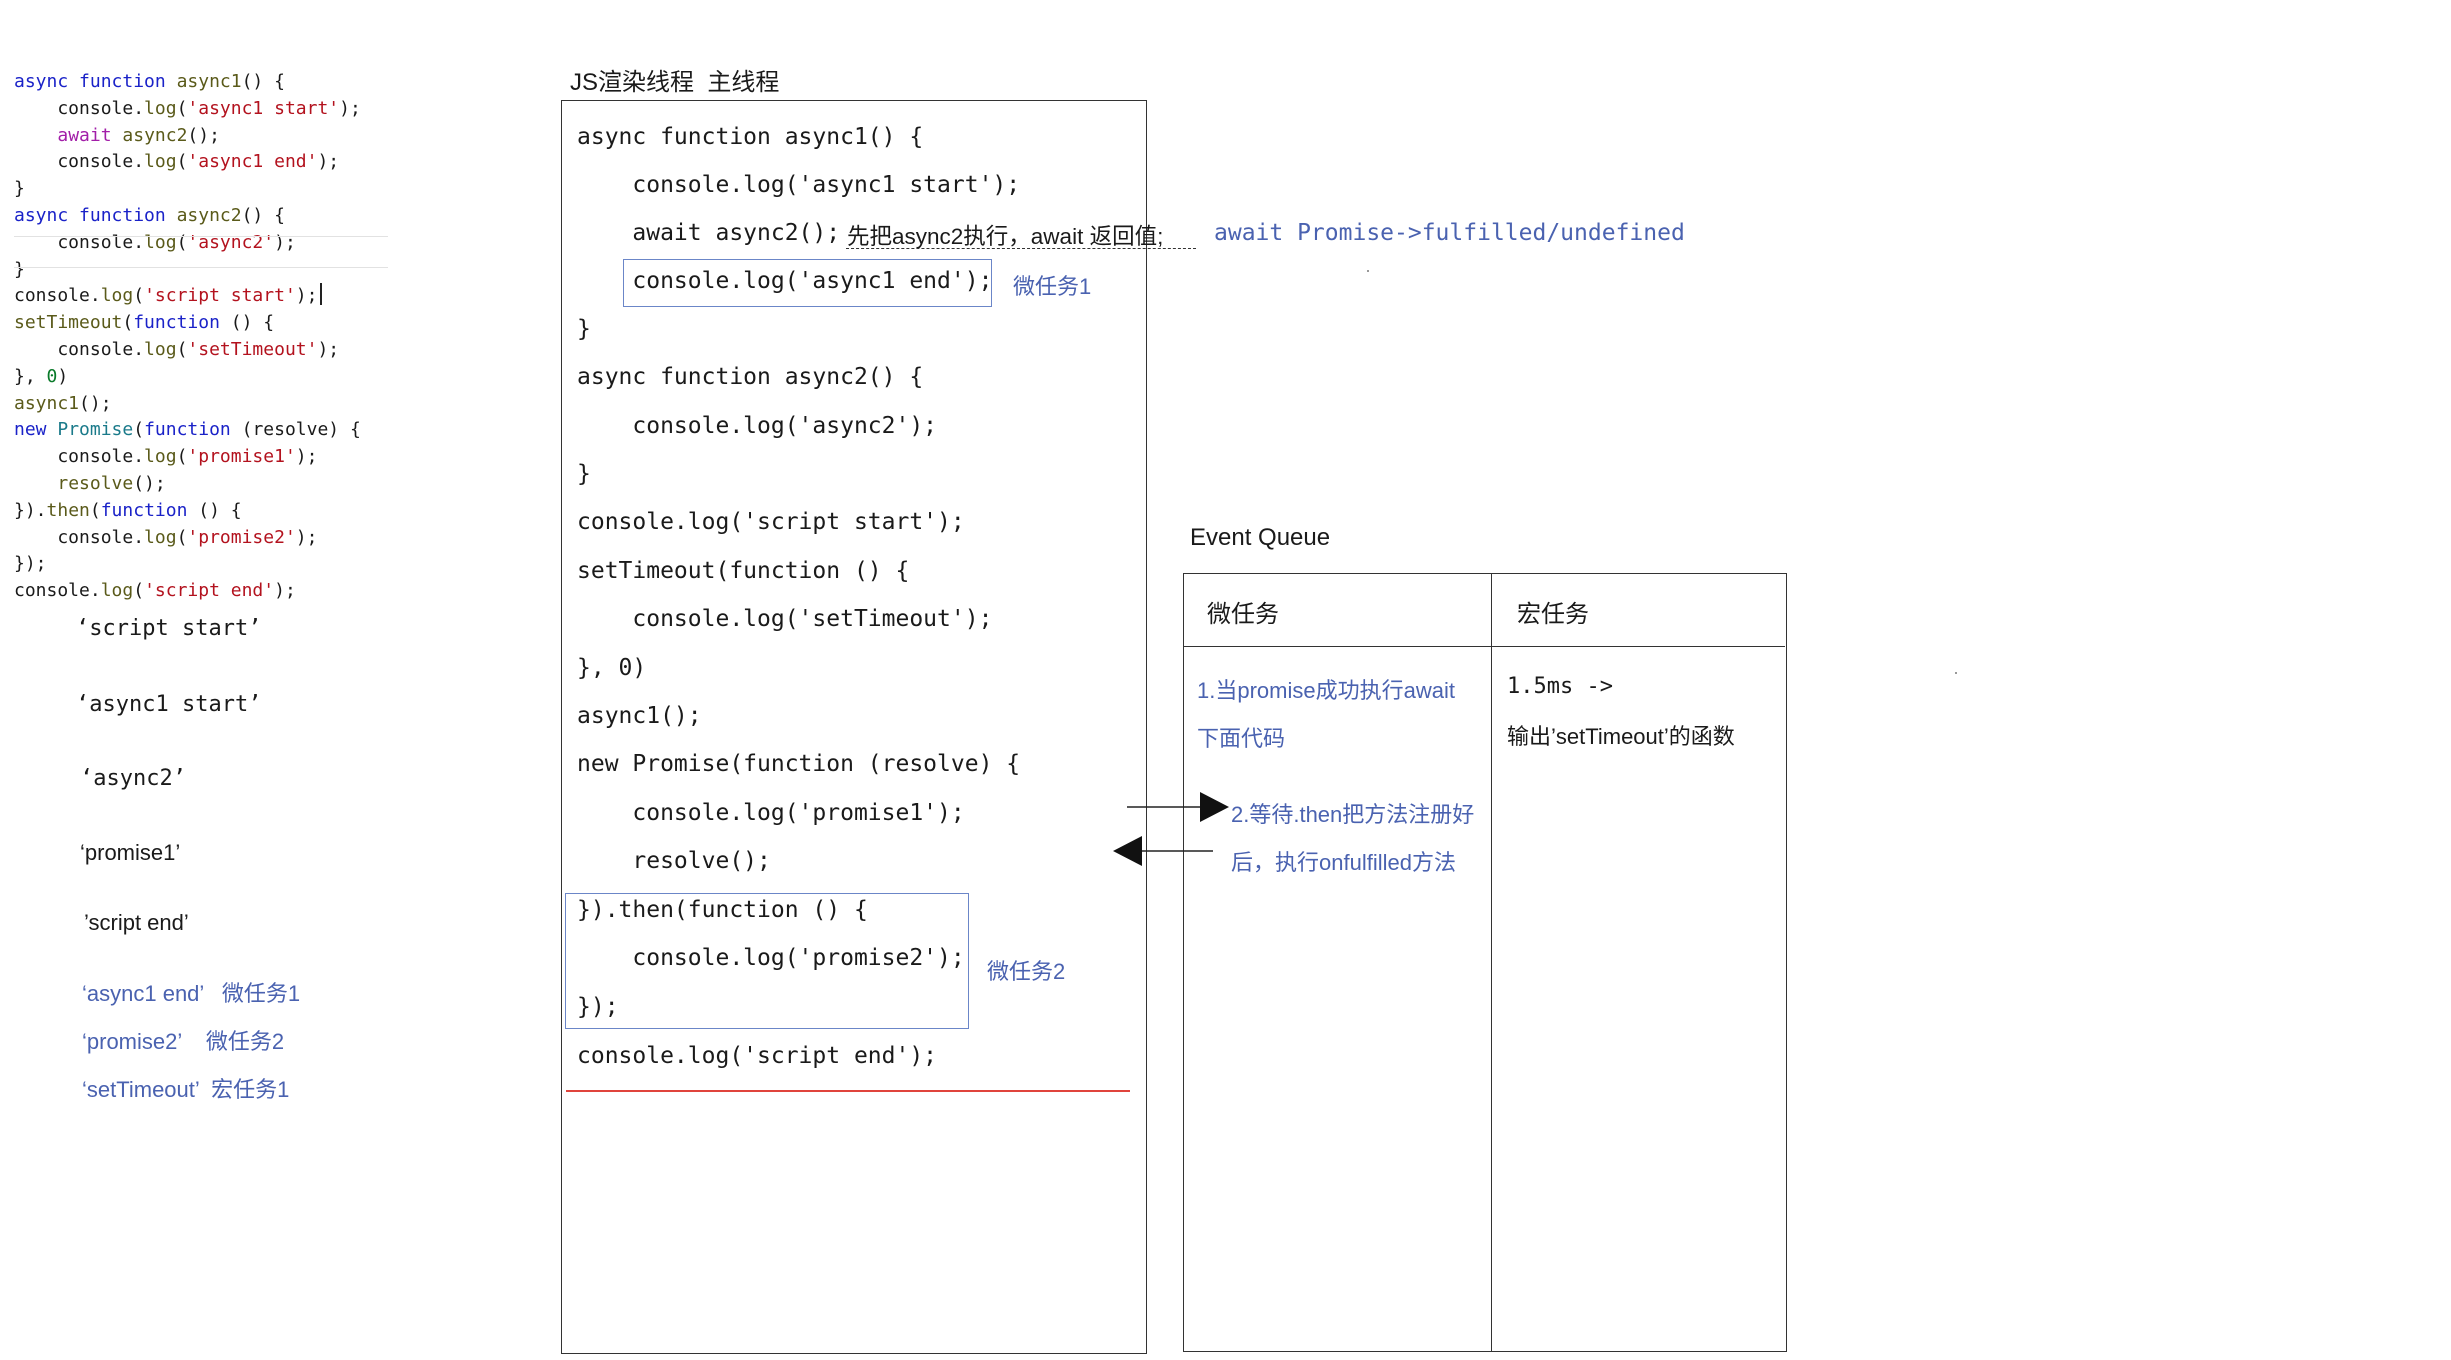  What do you see at coordinates (1163, 851) in the screenshot?
I see `arrow-to-main-thread` at bounding box center [1163, 851].